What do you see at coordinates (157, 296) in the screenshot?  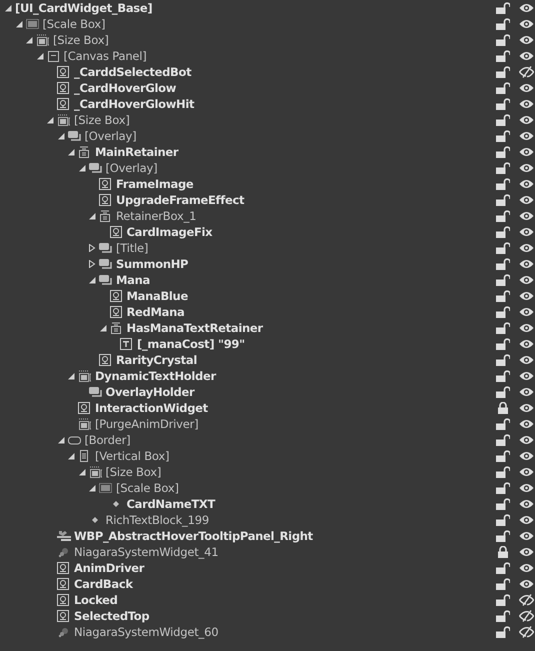 I see `widget-label: ManaBlue` at bounding box center [157, 296].